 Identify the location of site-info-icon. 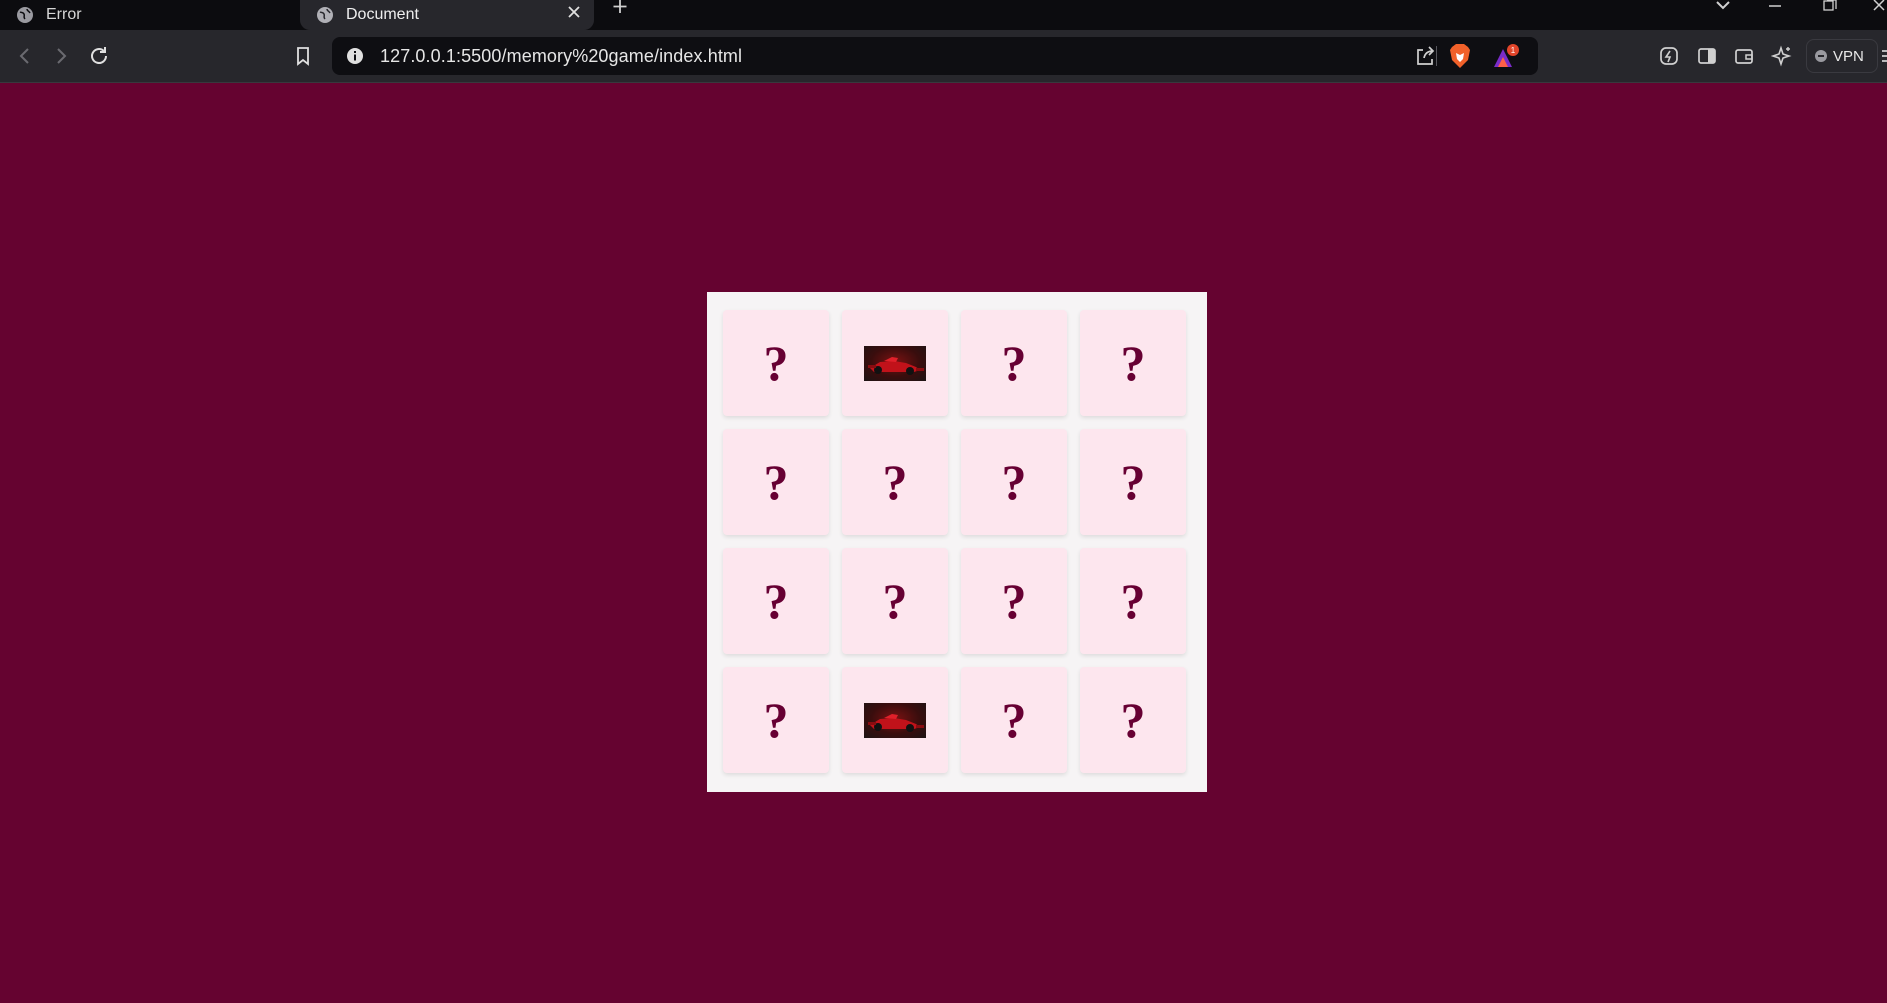
(355, 56).